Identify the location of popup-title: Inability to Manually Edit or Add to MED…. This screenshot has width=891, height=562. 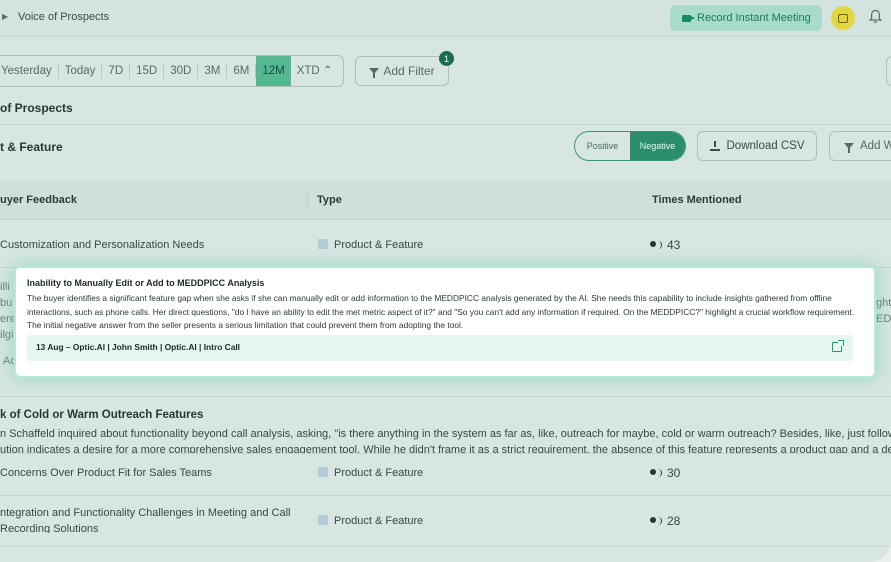
(146, 283).